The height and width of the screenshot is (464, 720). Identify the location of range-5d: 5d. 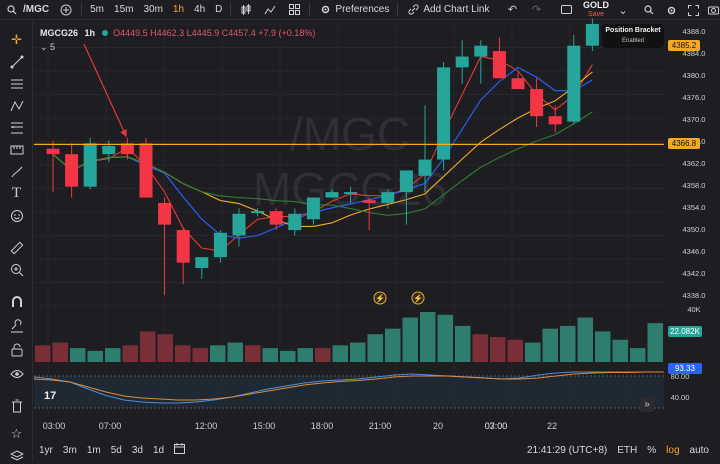
(116, 450).